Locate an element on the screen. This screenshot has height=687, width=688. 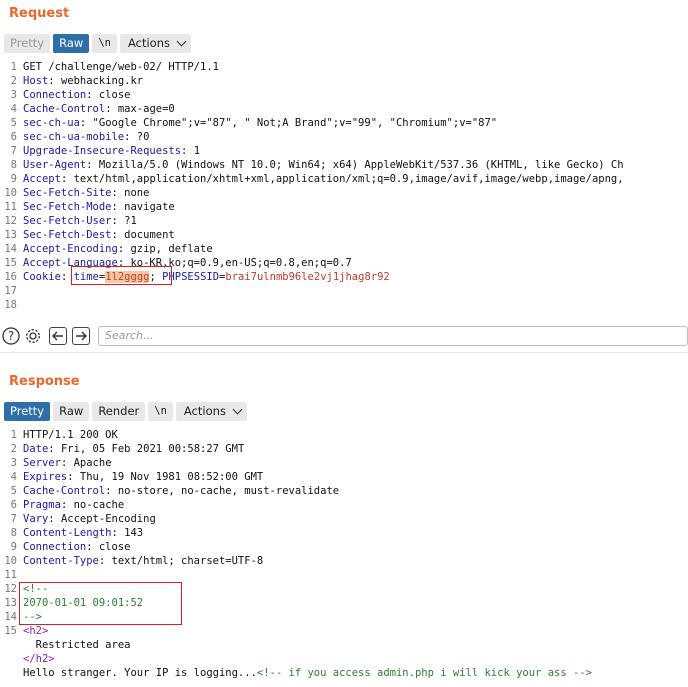
settings-gear-icon is located at coordinates (33, 336).